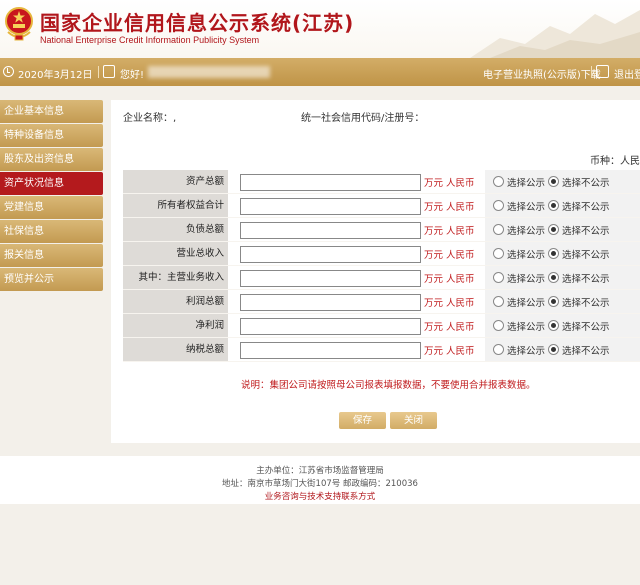 The height and width of the screenshot is (585, 640). Describe the element at coordinates (330, 206) in the screenshot. I see `owners-equity-input` at that location.